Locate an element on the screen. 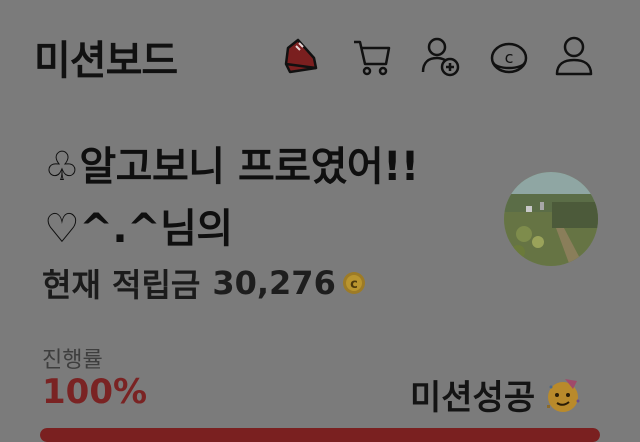 This screenshot has height=442, width=640. coin-icon: c is located at coordinates (509, 56).